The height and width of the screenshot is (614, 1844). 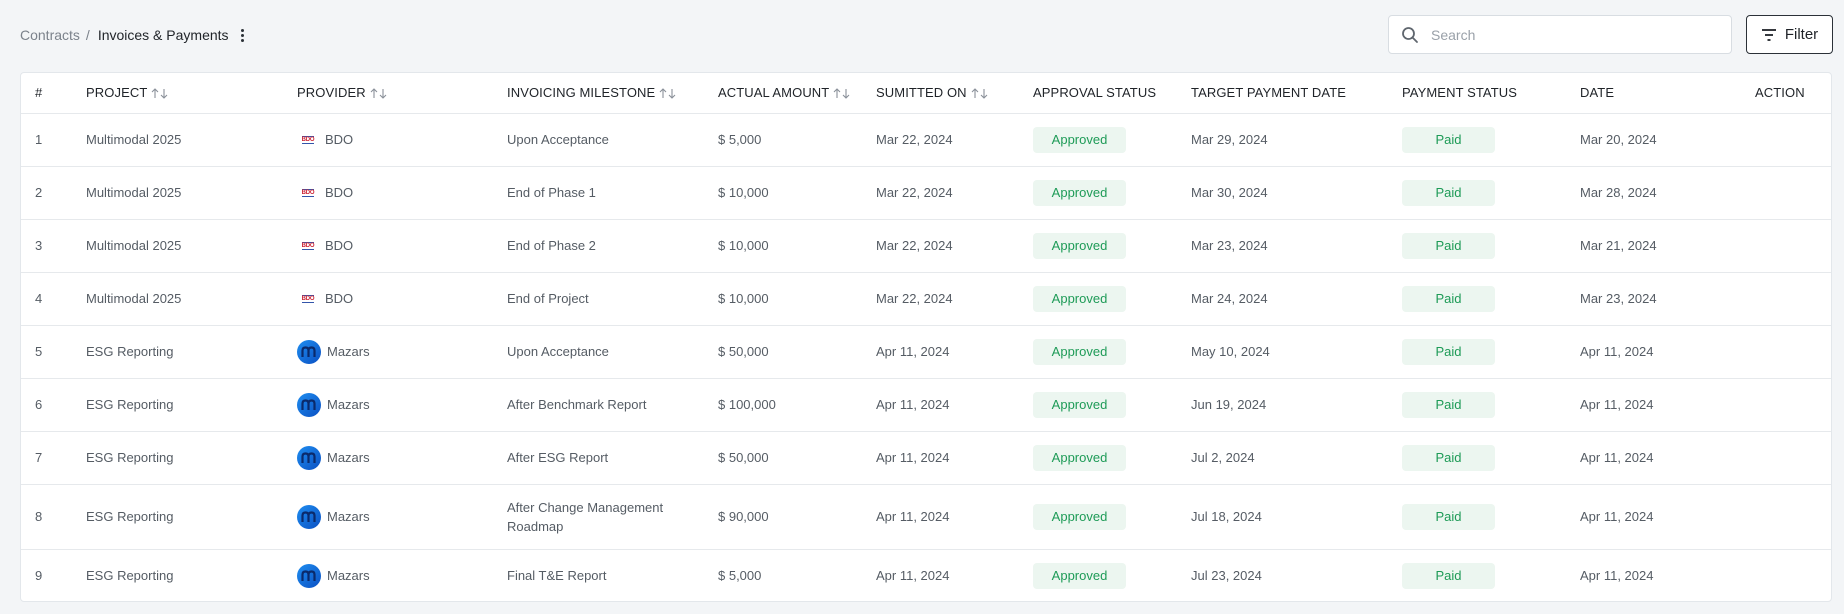 I want to click on cell-milestone: After Benchmark Report, so click(x=612, y=405).